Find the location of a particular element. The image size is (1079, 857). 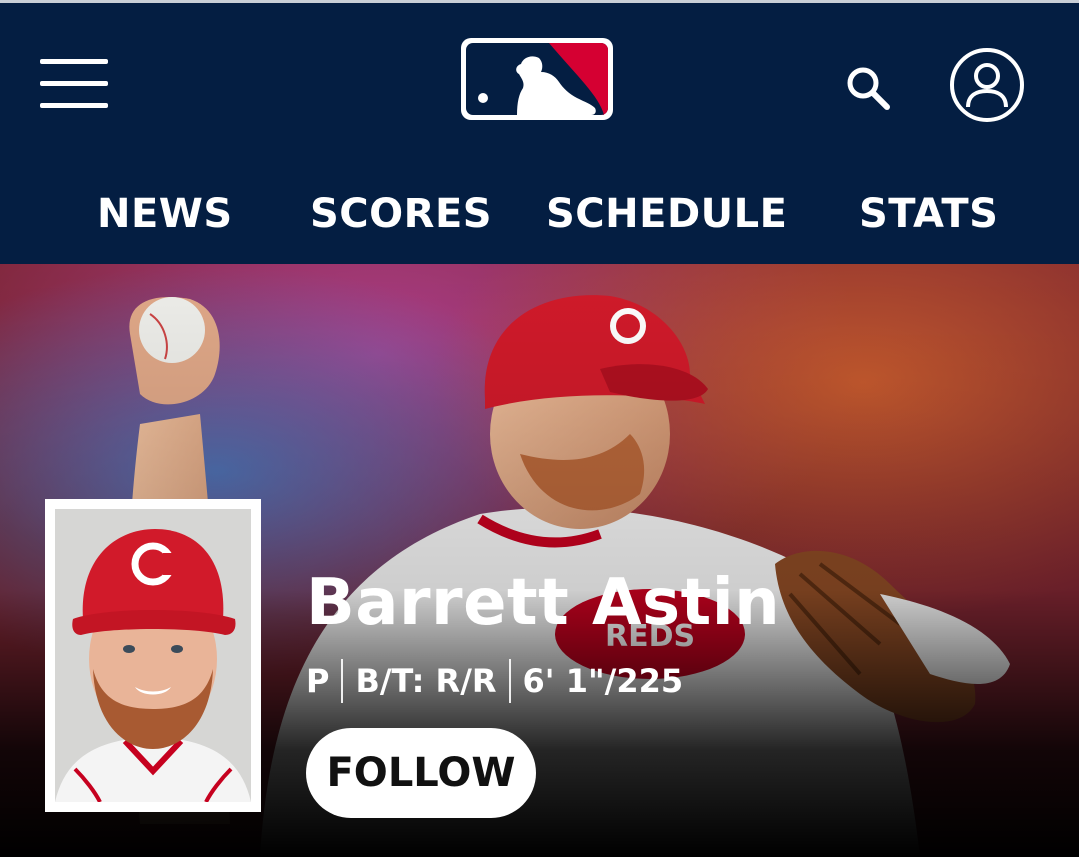

main-nav: NEWS SCORES SCHEDULE STATS is located at coordinates (539, 214).